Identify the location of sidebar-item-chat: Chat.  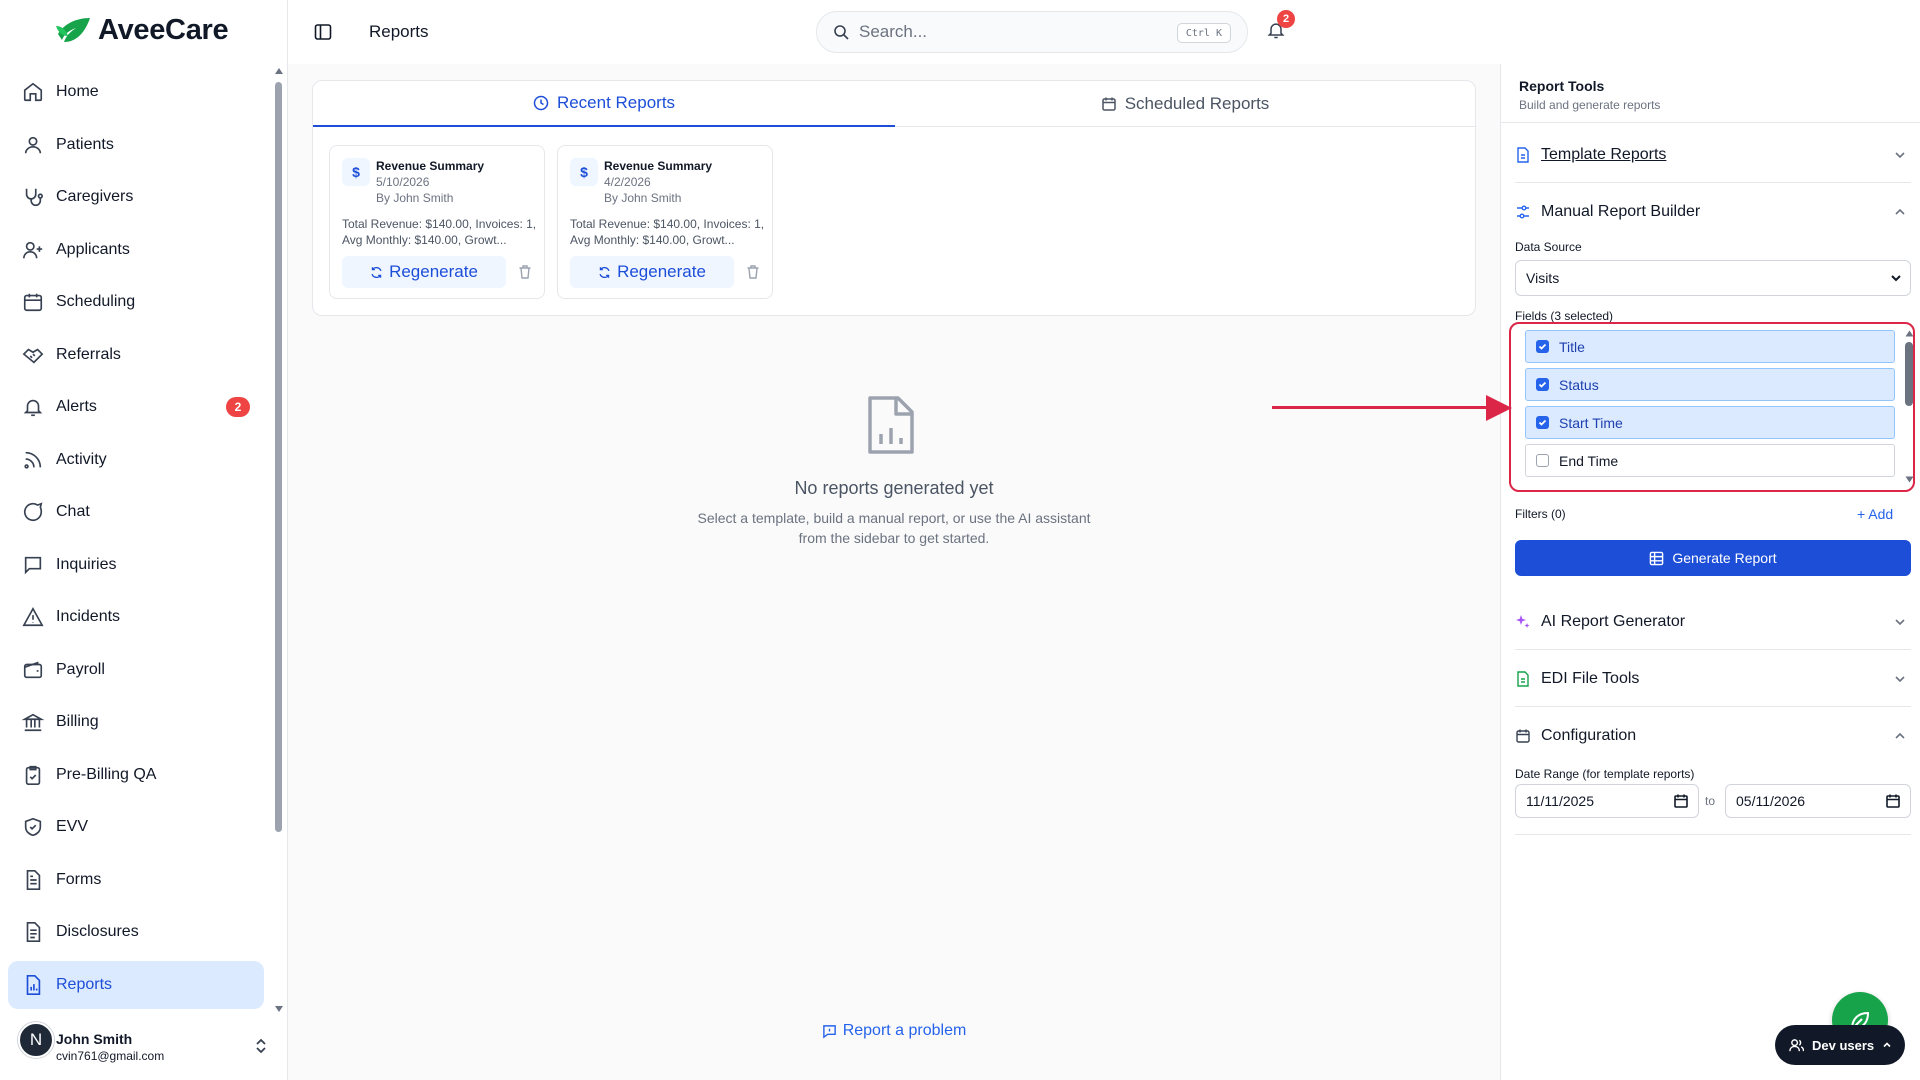
(136, 512).